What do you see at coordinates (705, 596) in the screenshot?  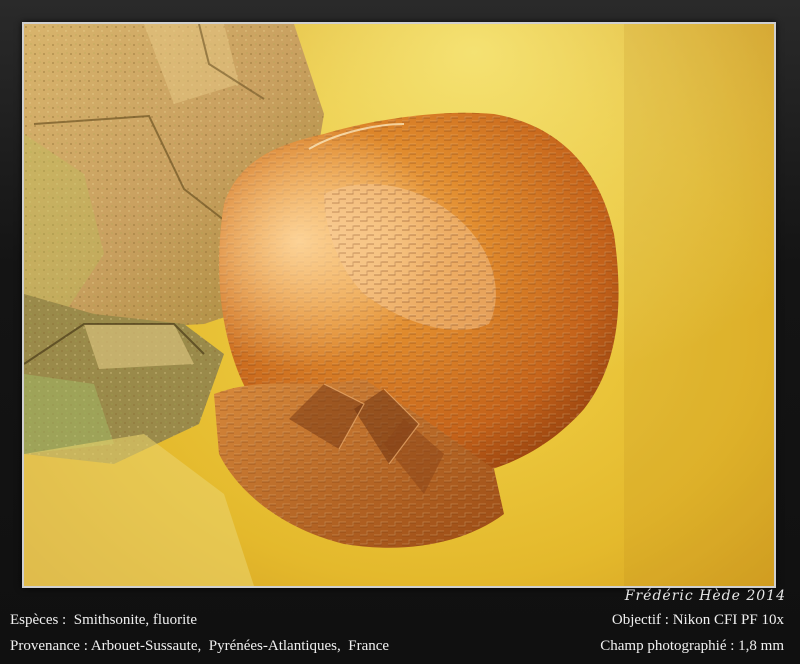 I see `photographer-signature: Frédéric Hède 2014` at bounding box center [705, 596].